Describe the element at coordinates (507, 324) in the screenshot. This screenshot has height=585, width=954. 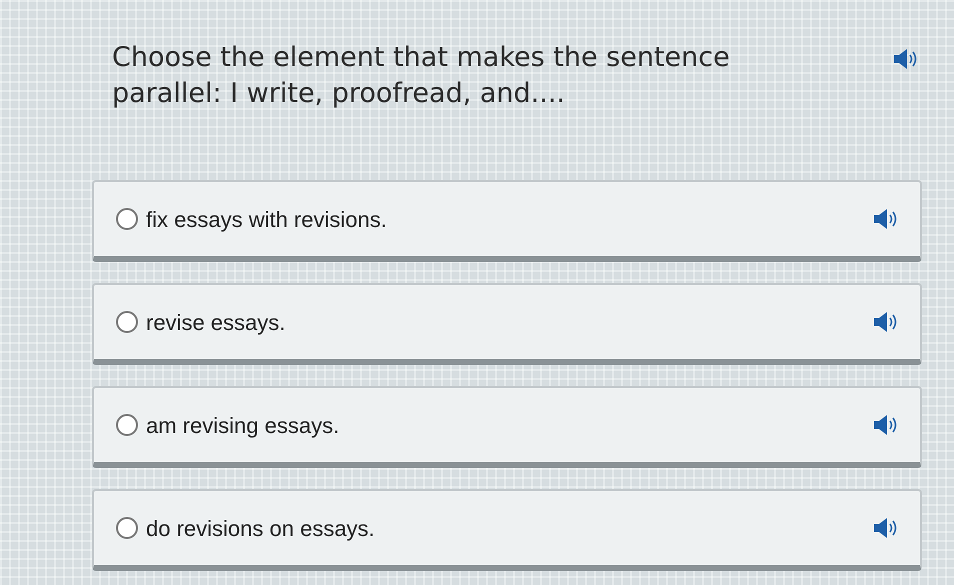
I see `answer-option: revise essays.` at that location.